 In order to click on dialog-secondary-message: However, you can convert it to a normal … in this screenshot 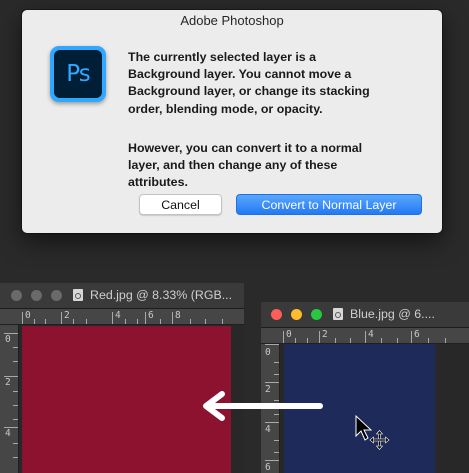, I will do `click(245, 165)`.